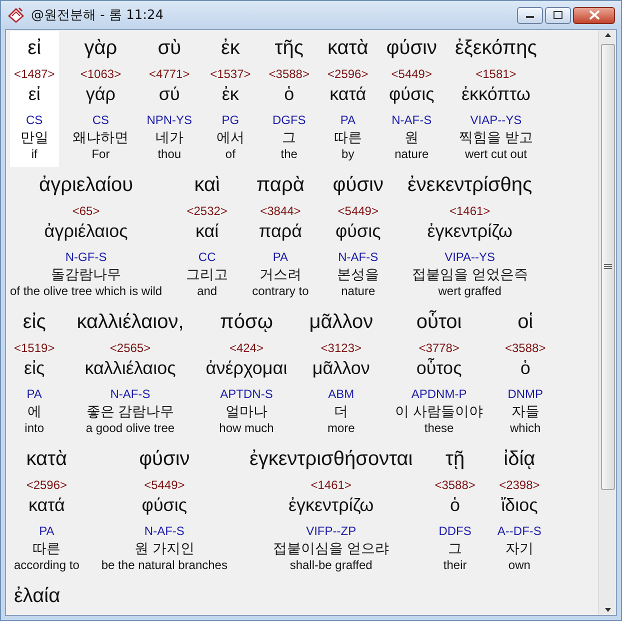 This screenshot has height=621, width=622. I want to click on strong-number: <1537>, so click(230, 74).